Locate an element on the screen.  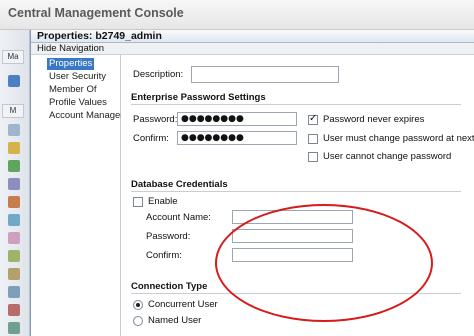
must-change-password-checkbox is located at coordinates (313, 139).